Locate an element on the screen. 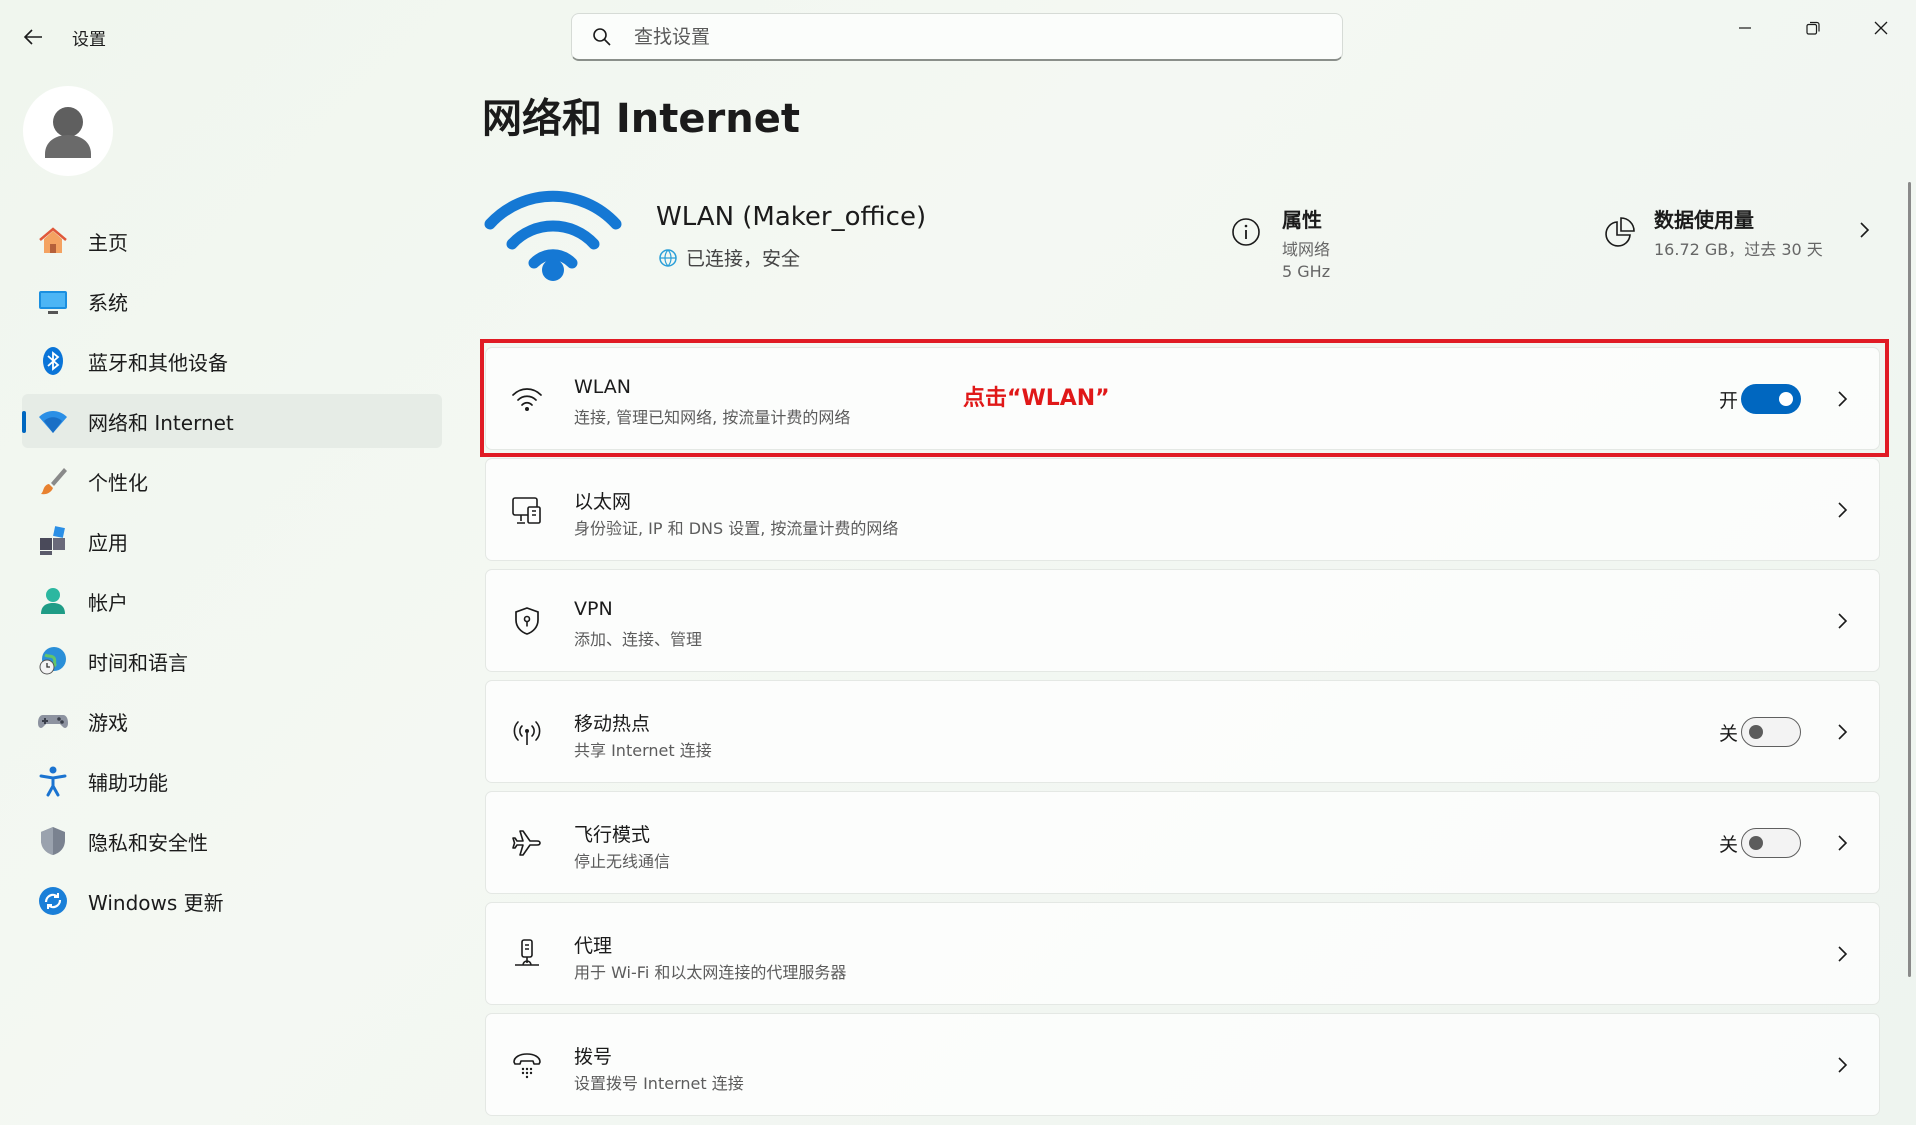 This screenshot has height=1125, width=1916. card-subtitle: 停止无线通信 is located at coordinates (622, 861).